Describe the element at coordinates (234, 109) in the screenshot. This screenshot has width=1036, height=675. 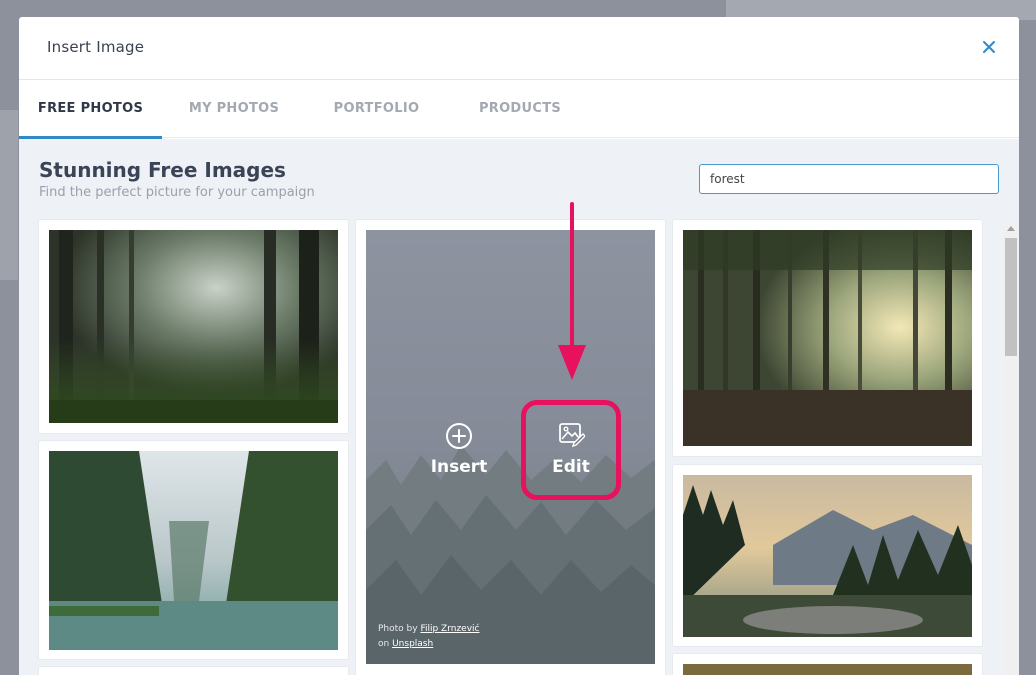
I see `tab-my-photos: MY PHOTOS` at that location.